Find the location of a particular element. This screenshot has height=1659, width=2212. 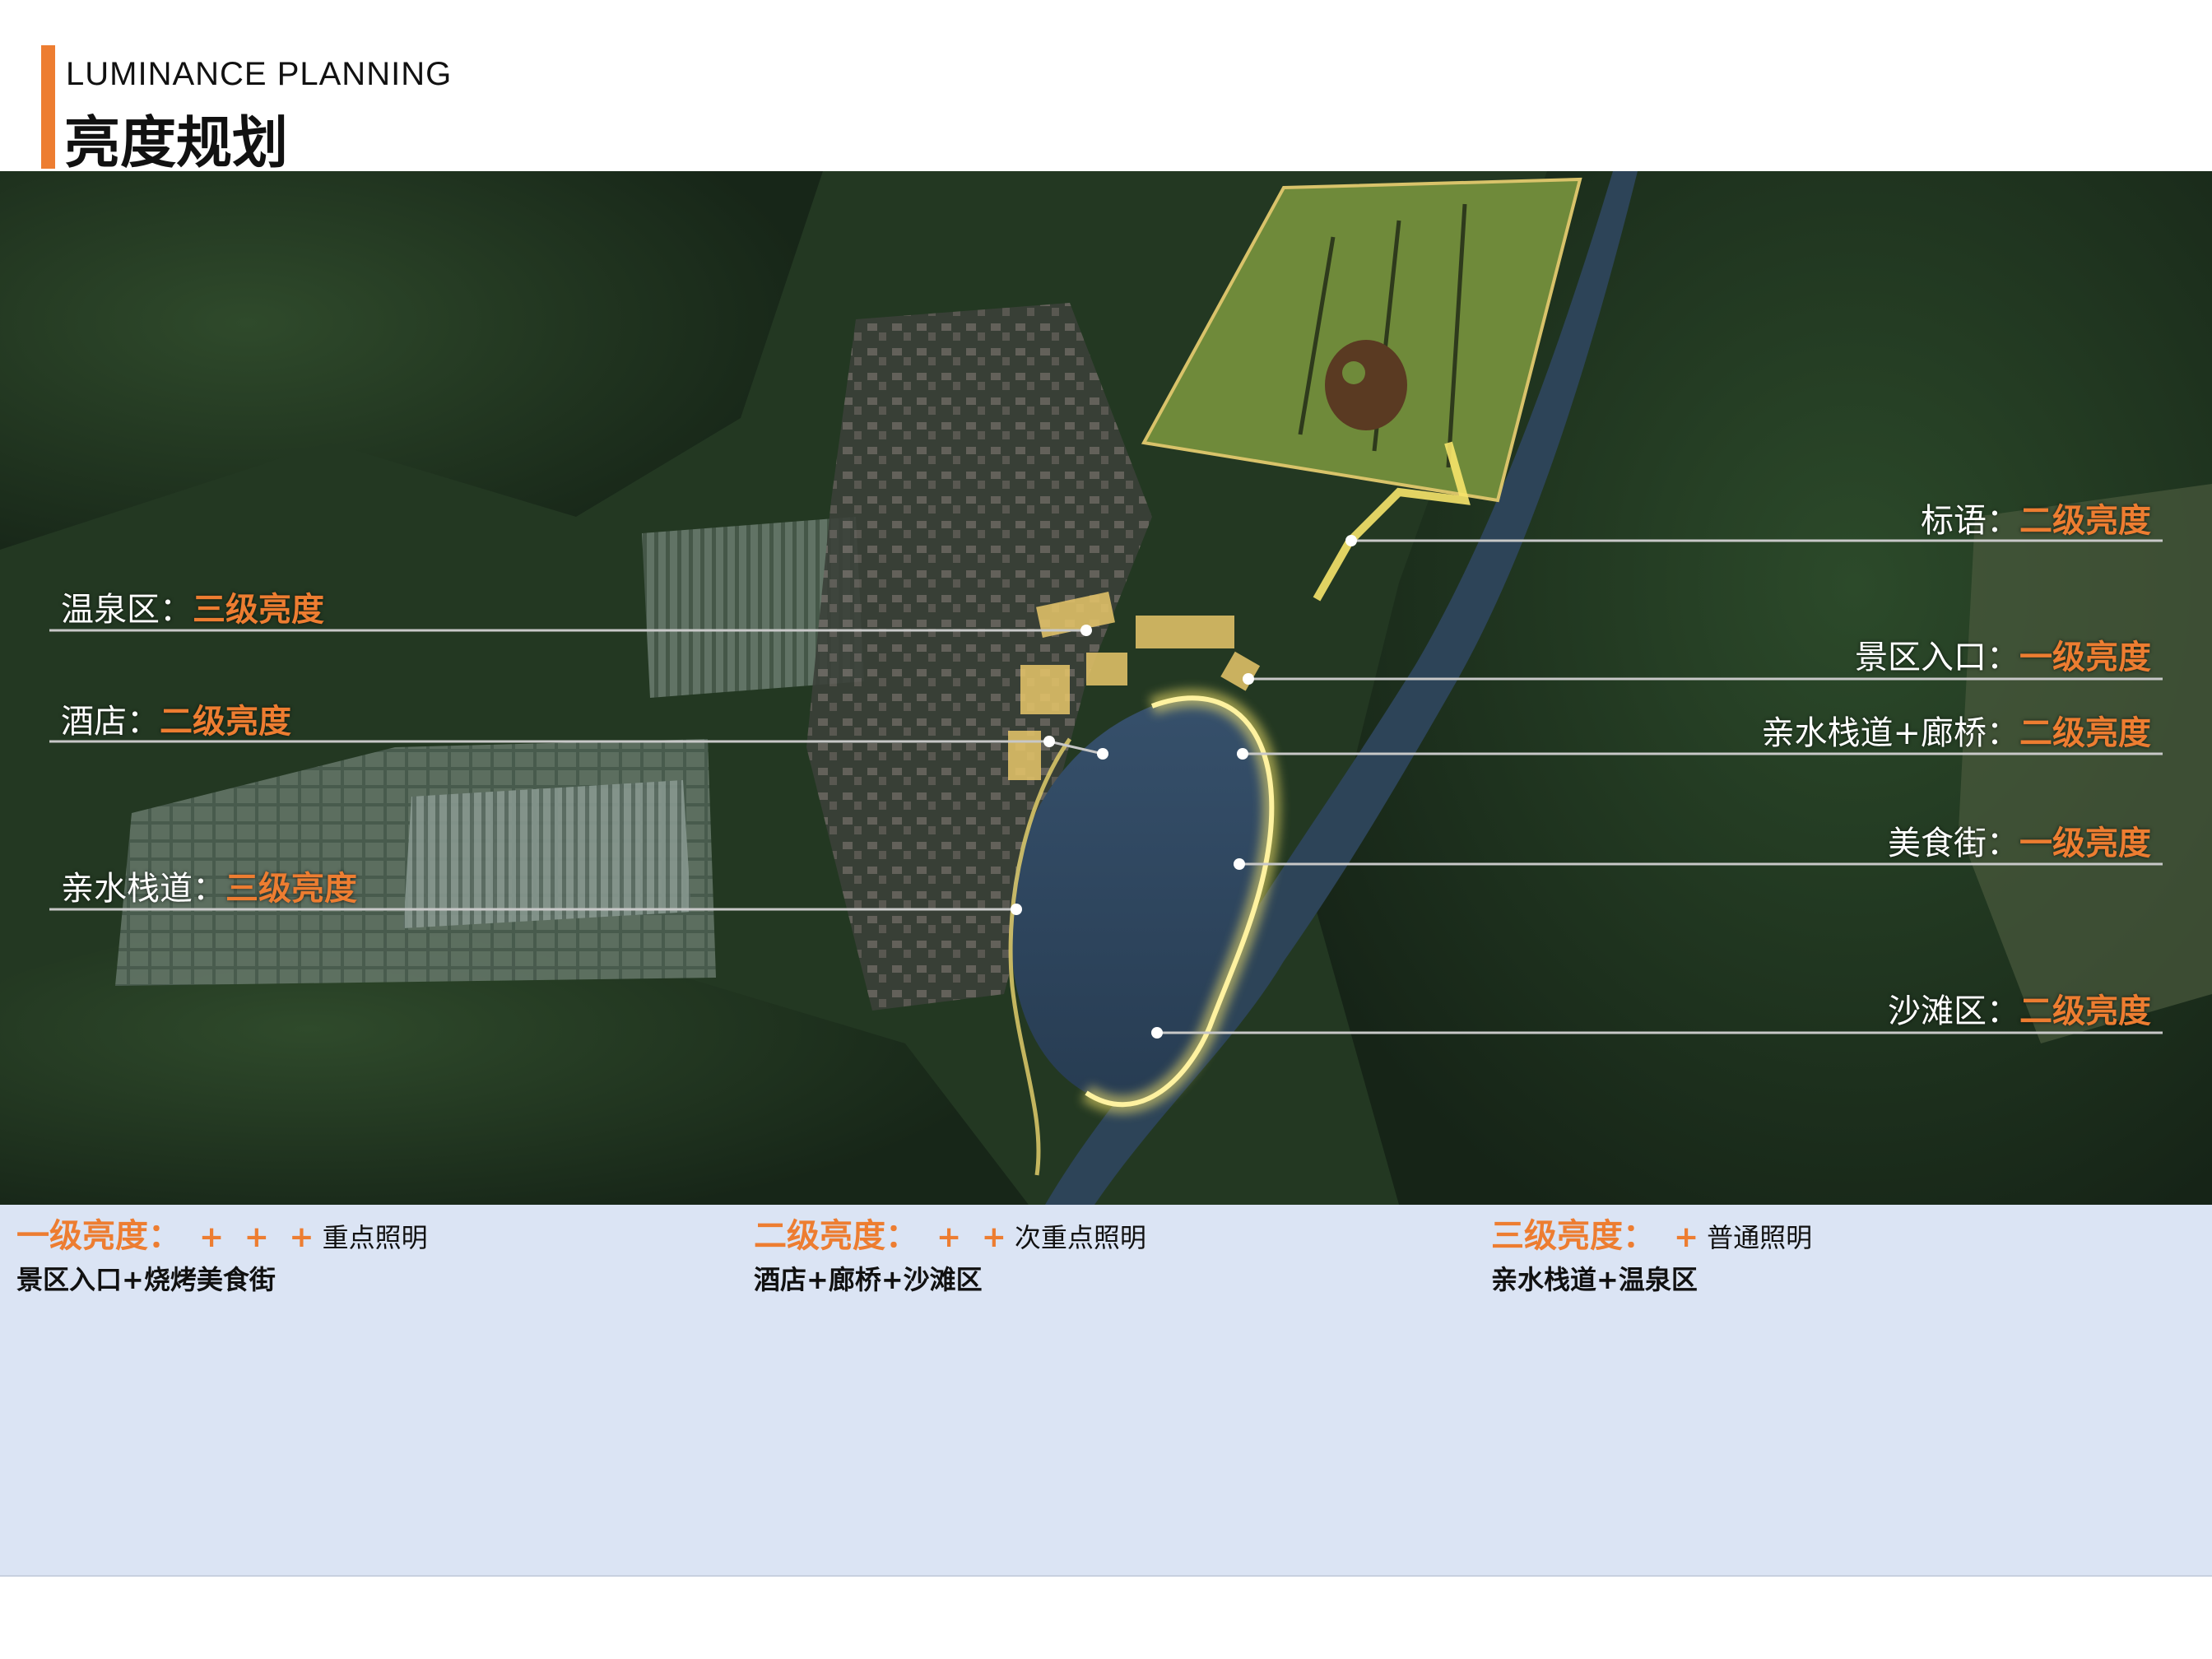

page-subtitle: LUMINANCE PLANNING is located at coordinates (259, 74).